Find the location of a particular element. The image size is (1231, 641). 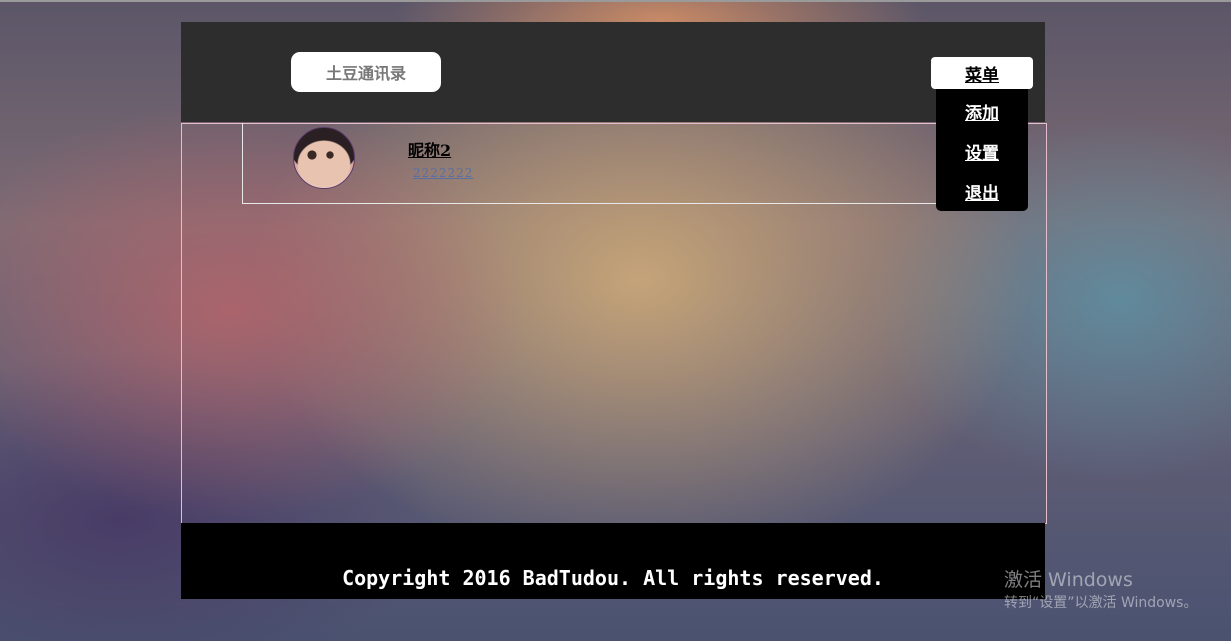

activation-watermark-title: 激活 Windows is located at coordinates (1068, 580).